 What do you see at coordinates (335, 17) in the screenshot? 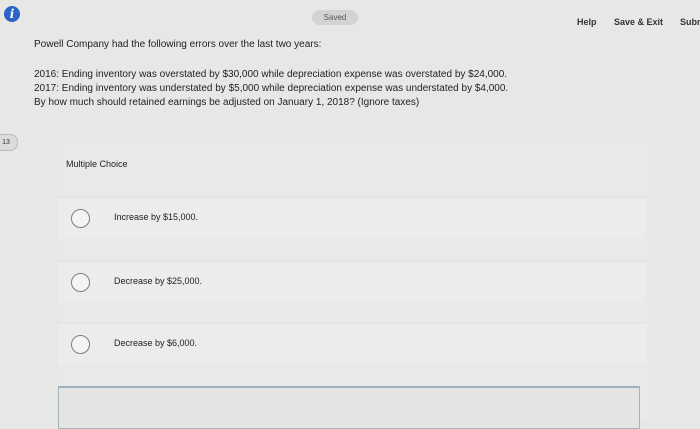
I see `saved-status-badge: Saved` at bounding box center [335, 17].